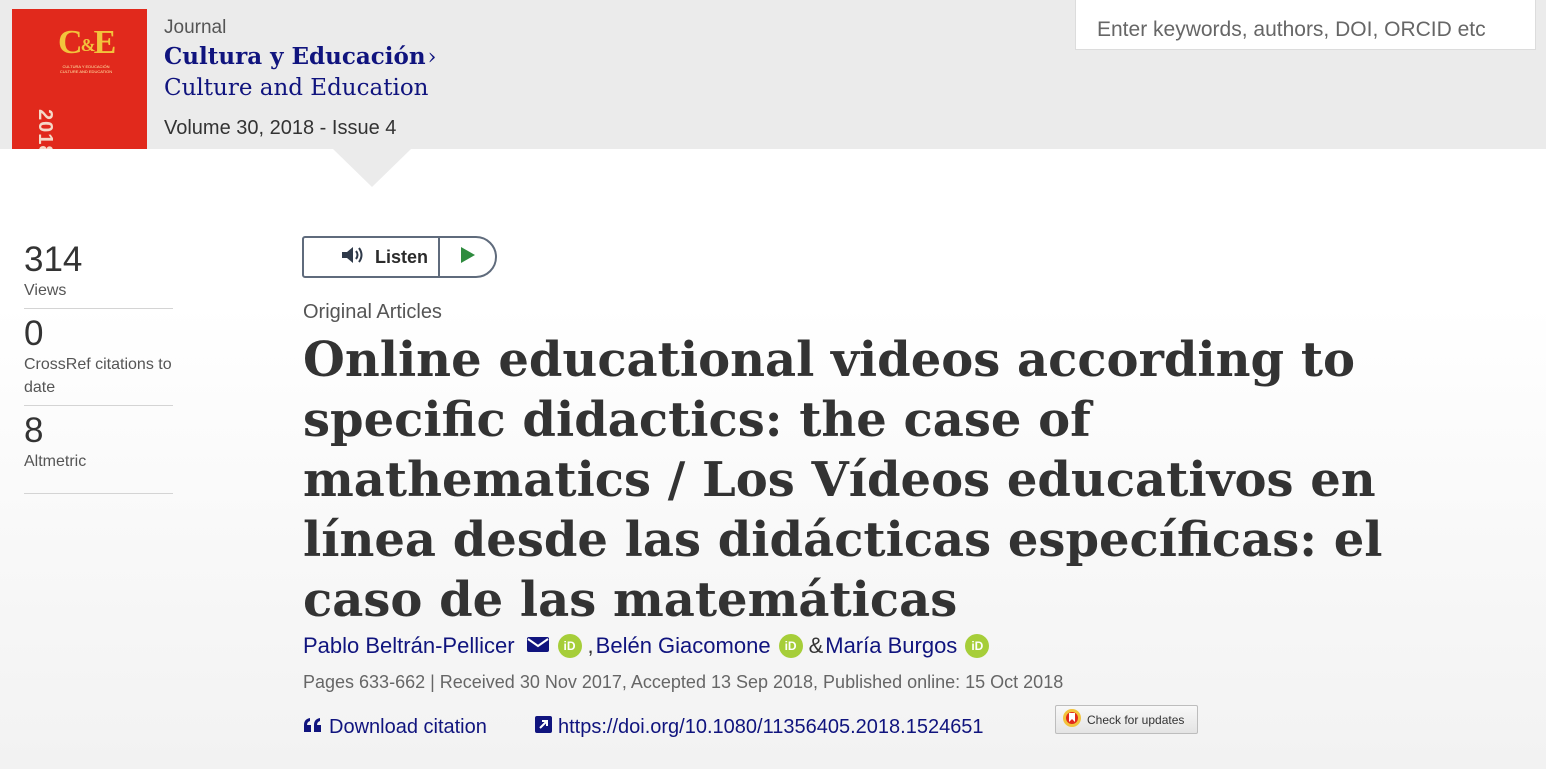  Describe the element at coordinates (87, 42) in the screenshot. I see `cover-logo: C&E` at that location.